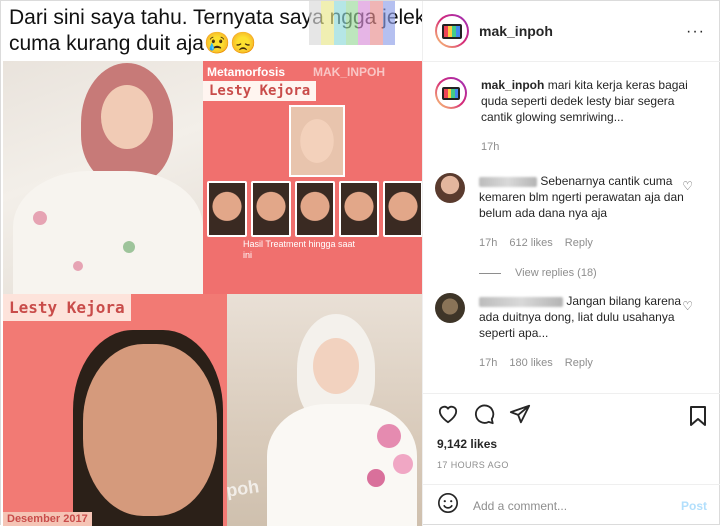 Image resolution: width=720 pixels, height=526 pixels. Describe the element at coordinates (324, 410) in the screenshot. I see `photo-after-flowers: @mak_inpoh` at that location.